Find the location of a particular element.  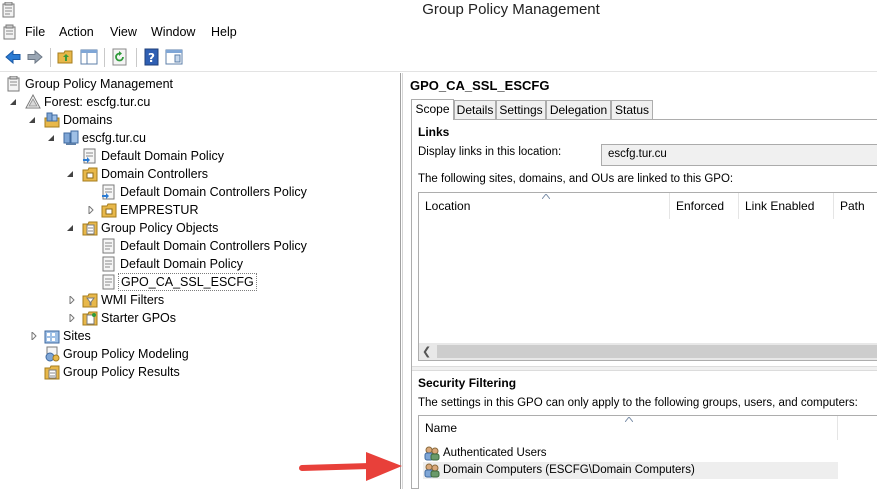

menu-view: View is located at coordinates (123, 32).